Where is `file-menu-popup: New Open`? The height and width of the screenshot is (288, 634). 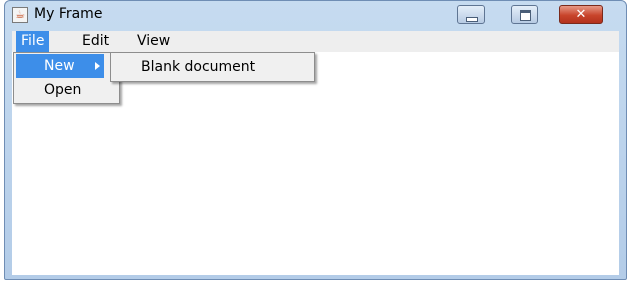 file-menu-popup: New Open is located at coordinates (66, 78).